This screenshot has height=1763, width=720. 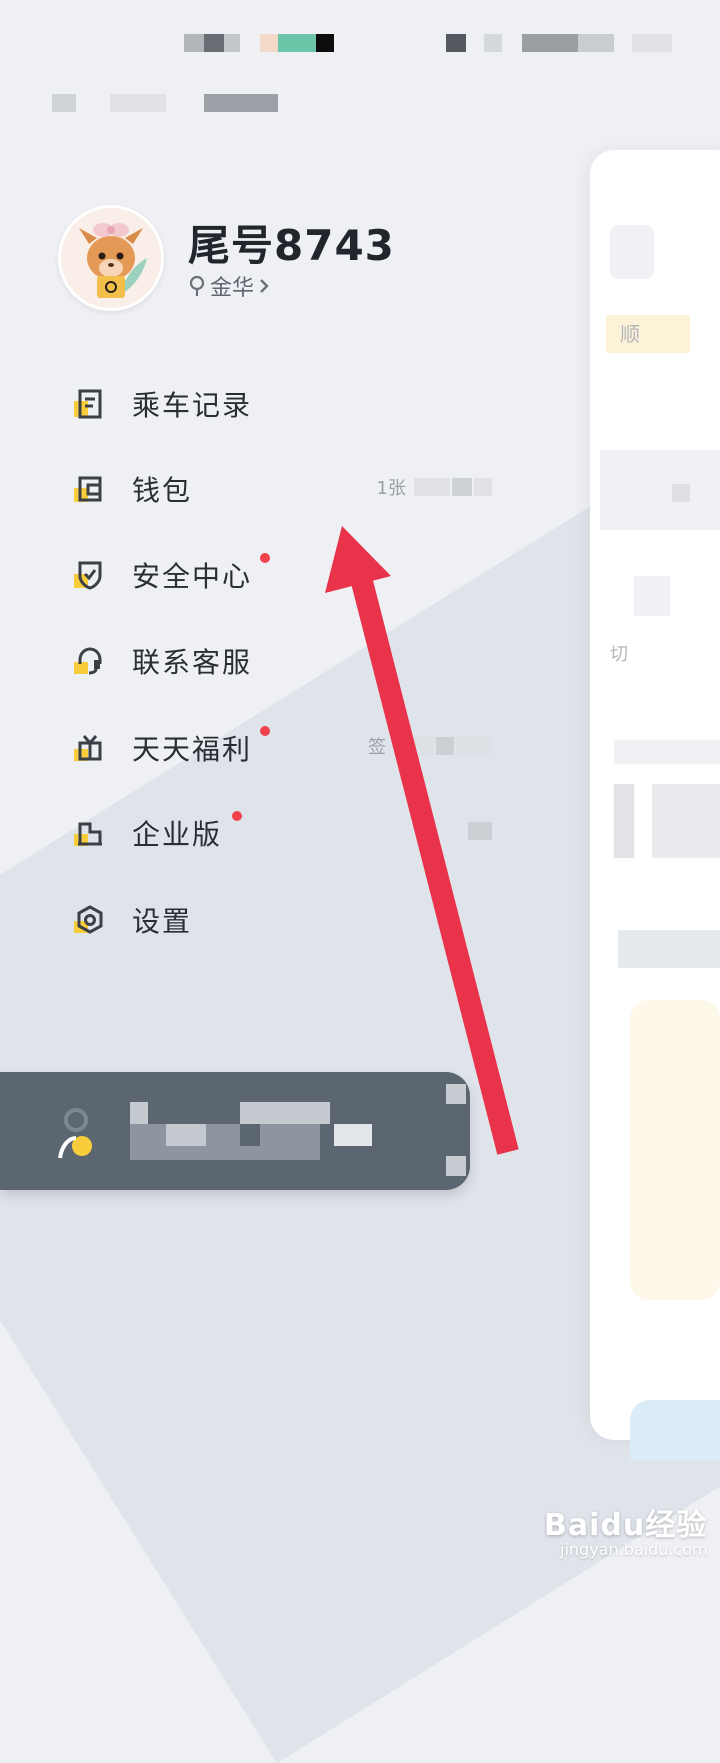 What do you see at coordinates (479, 831) in the screenshot?
I see `enterprise-summary` at bounding box center [479, 831].